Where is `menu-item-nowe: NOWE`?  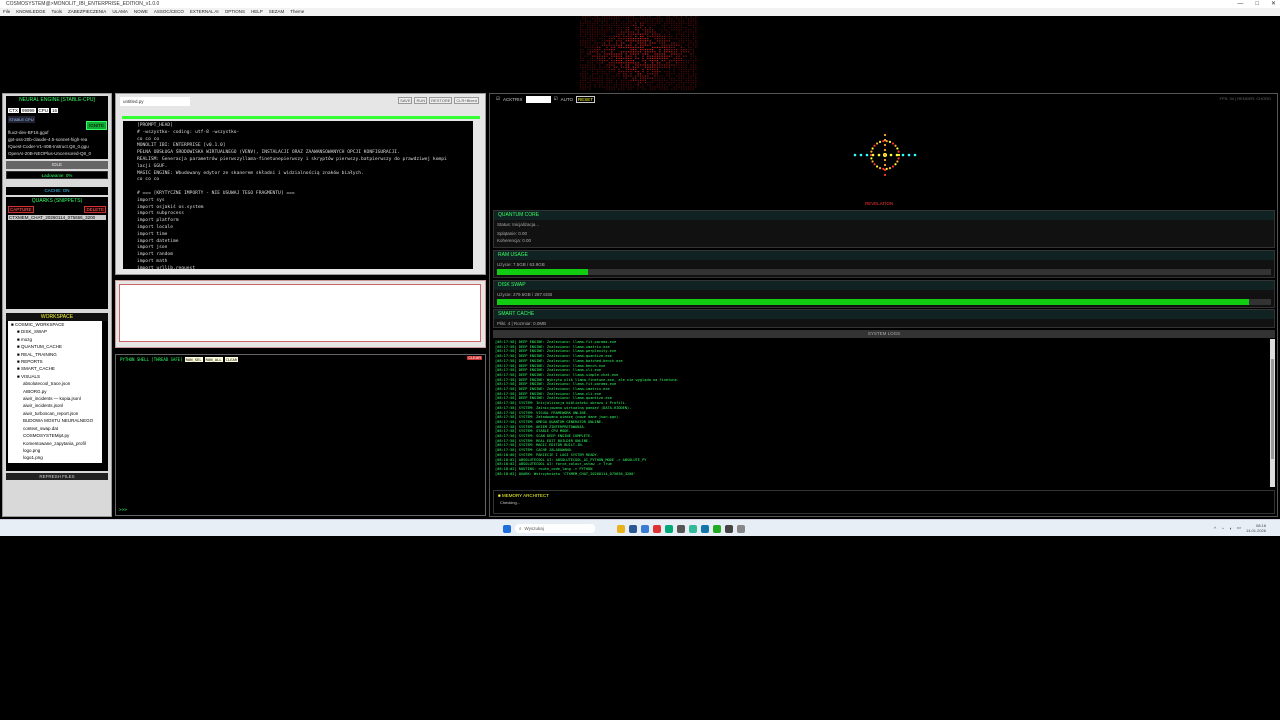 menu-item-nowe: NOWE is located at coordinates (141, 12).